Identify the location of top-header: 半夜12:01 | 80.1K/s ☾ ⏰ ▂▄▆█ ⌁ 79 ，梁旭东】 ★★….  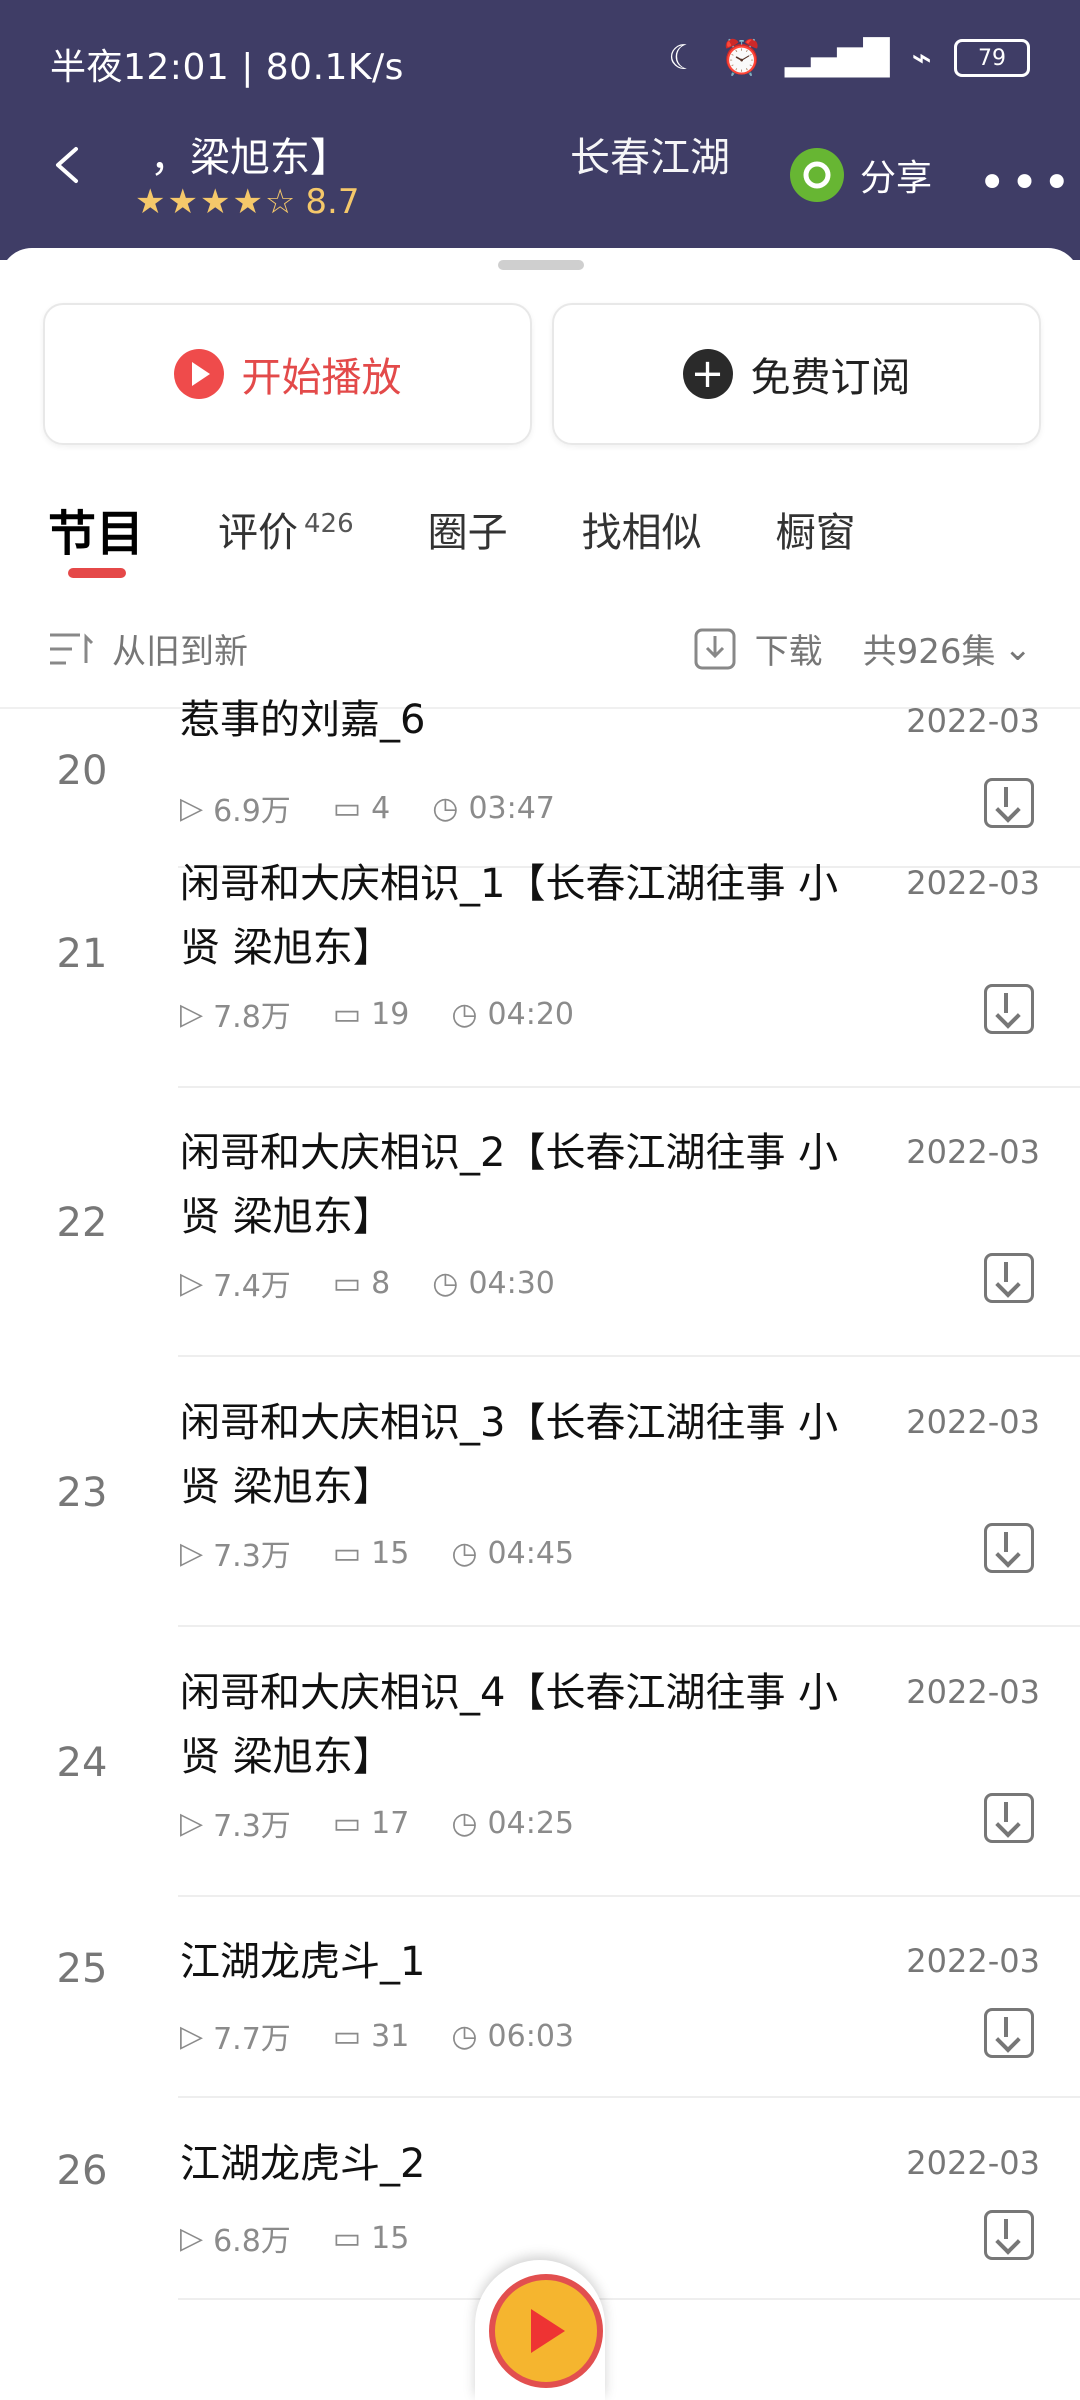
(540, 130).